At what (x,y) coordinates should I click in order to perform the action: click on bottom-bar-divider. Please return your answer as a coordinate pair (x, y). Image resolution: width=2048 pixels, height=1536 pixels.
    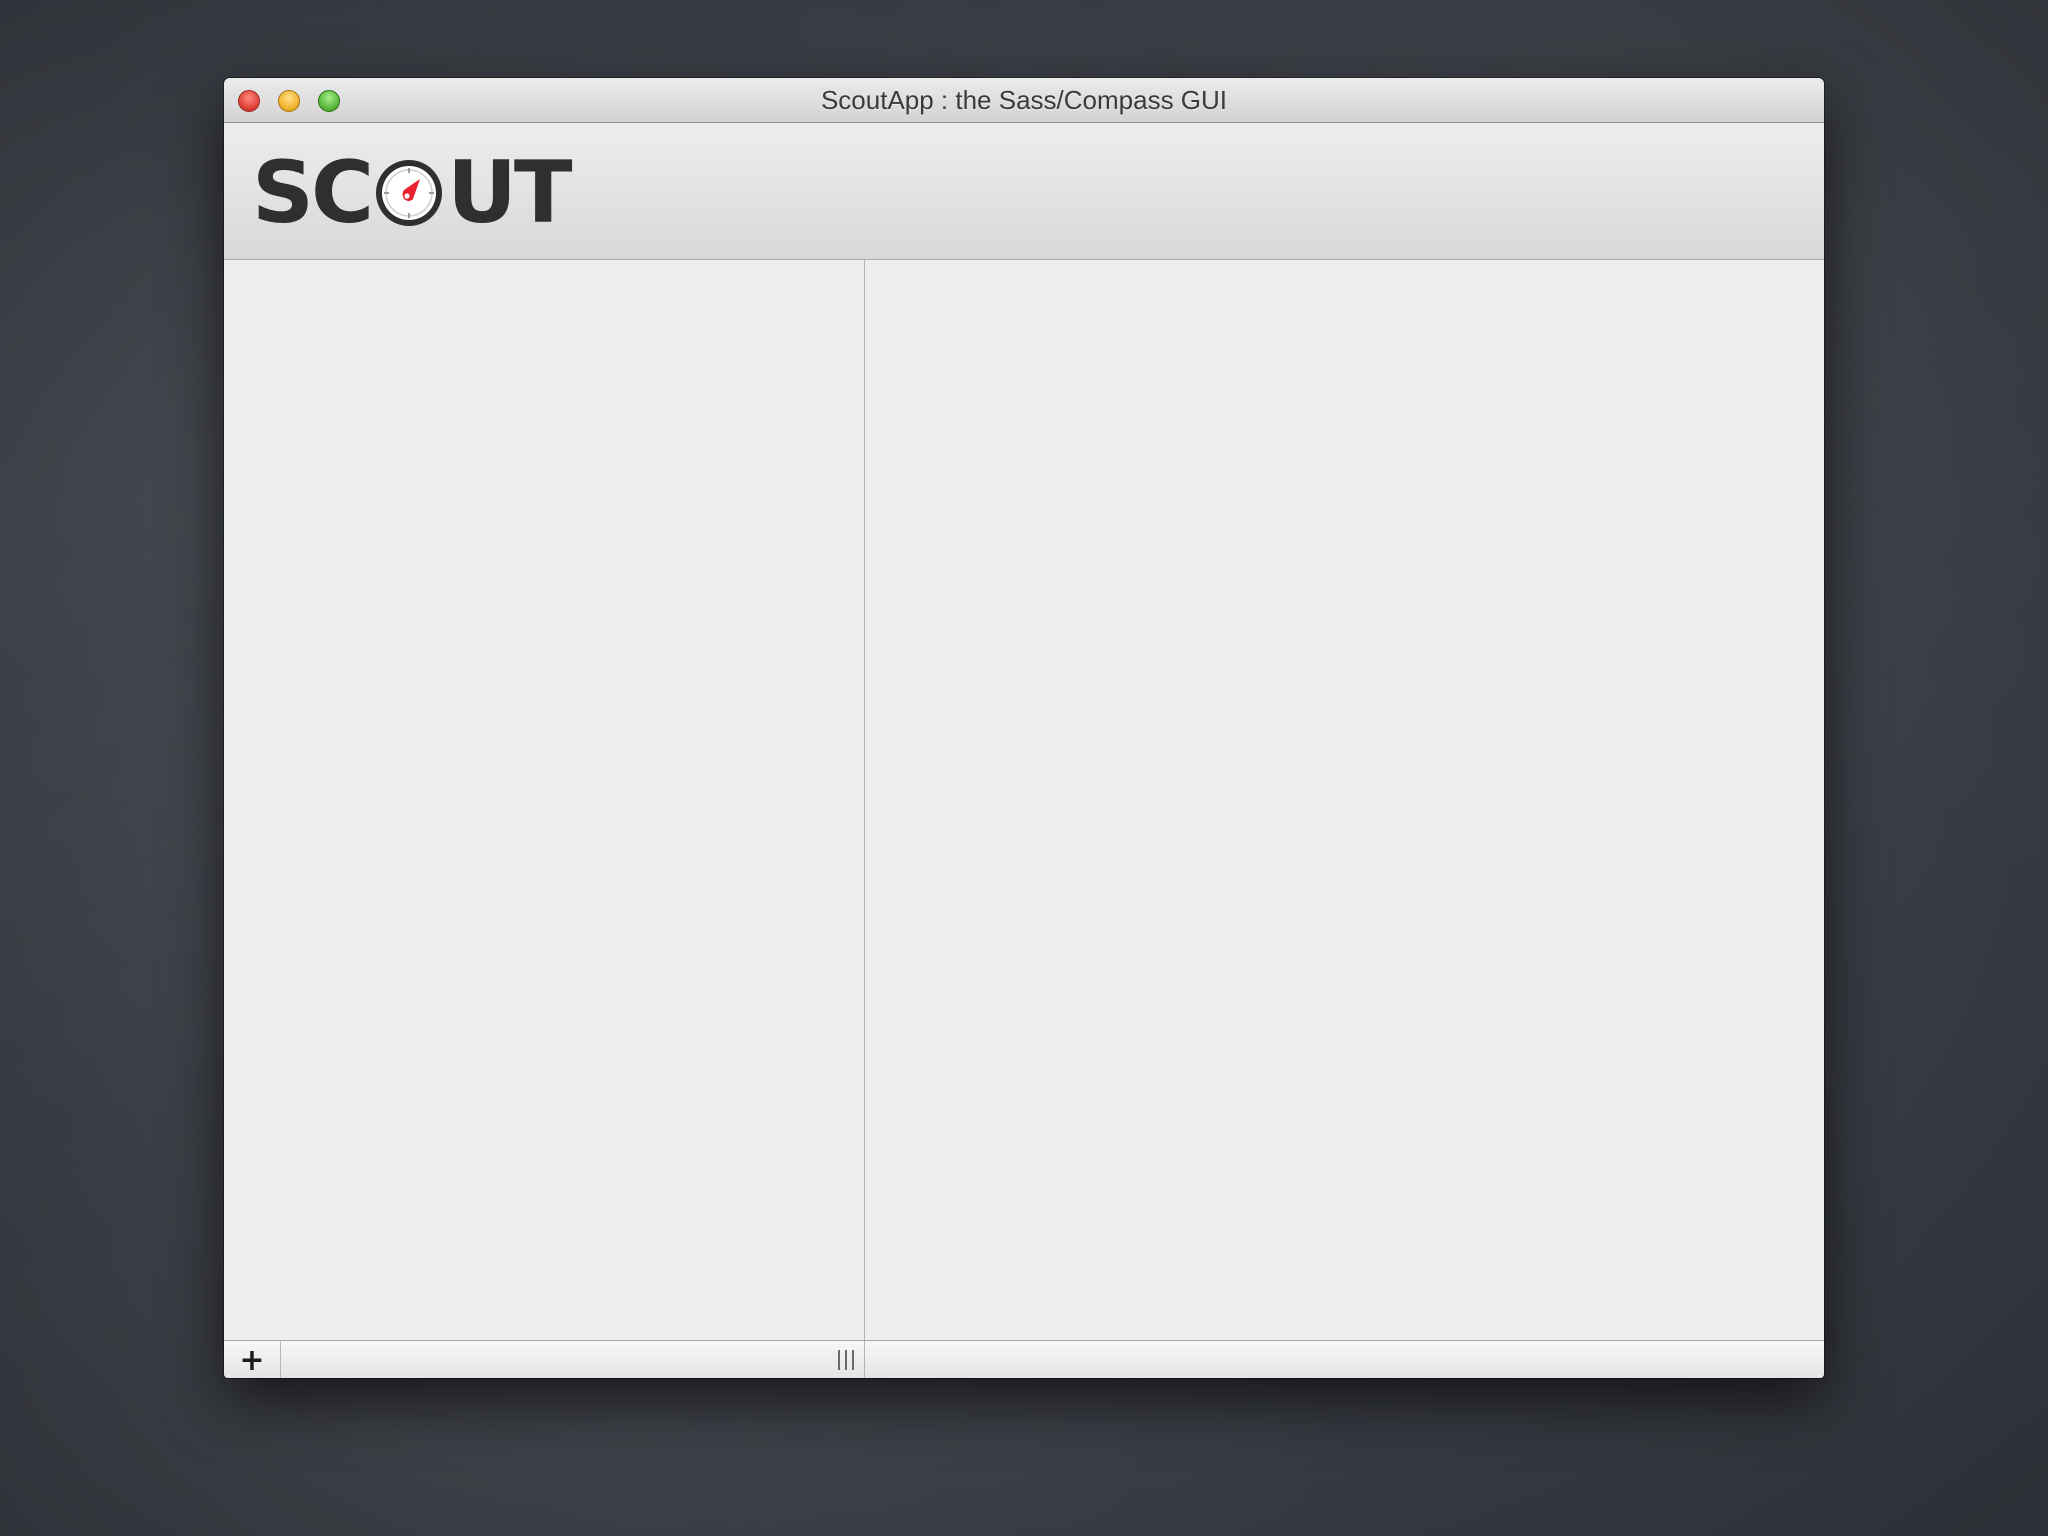
    Looking at the image, I should click on (864, 1359).